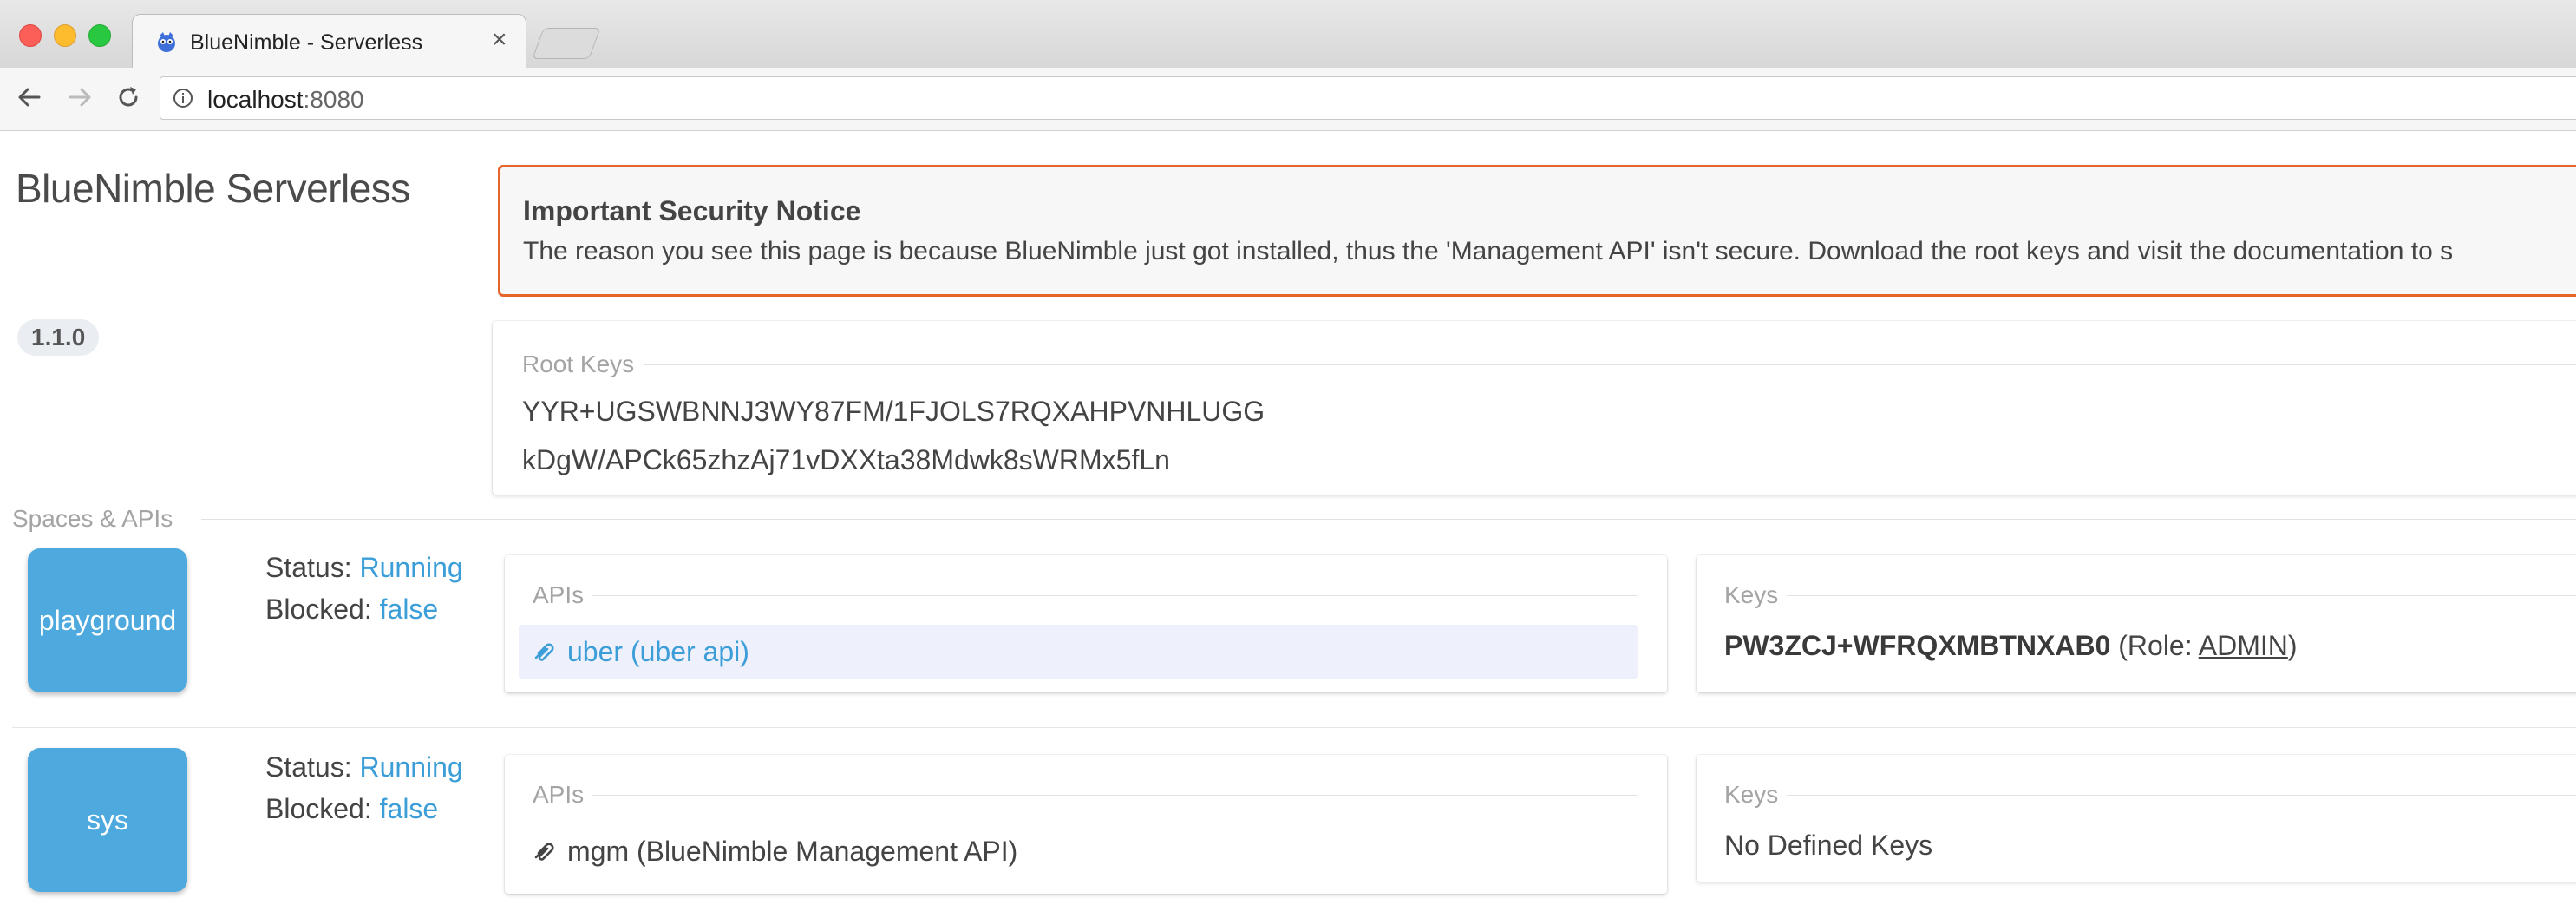 Image resolution: width=2576 pixels, height=918 pixels. I want to click on address-bar: localhost:8080, so click(1368, 98).